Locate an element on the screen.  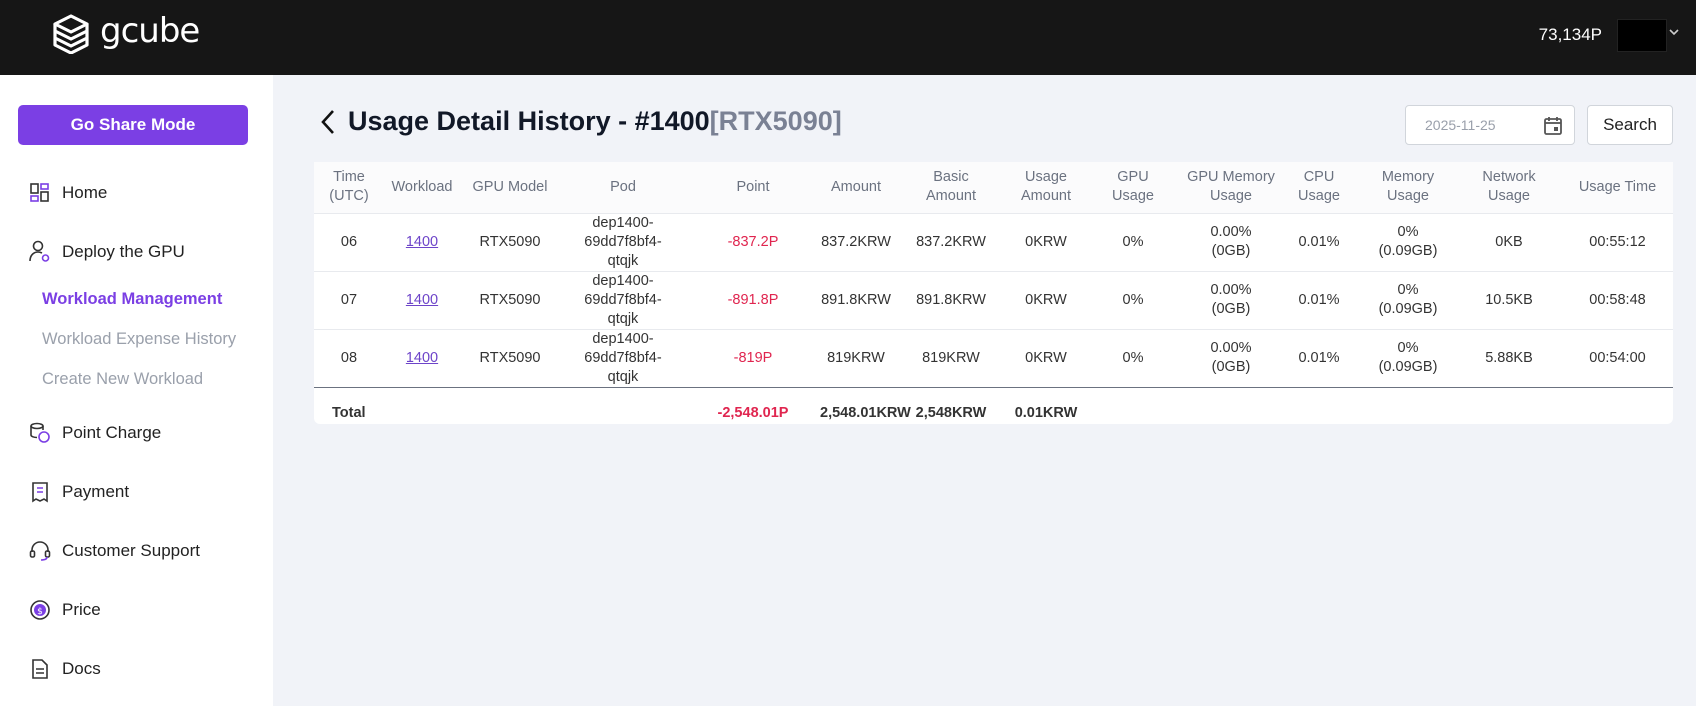
cell-amount: 819KRW is located at coordinates (856, 357).